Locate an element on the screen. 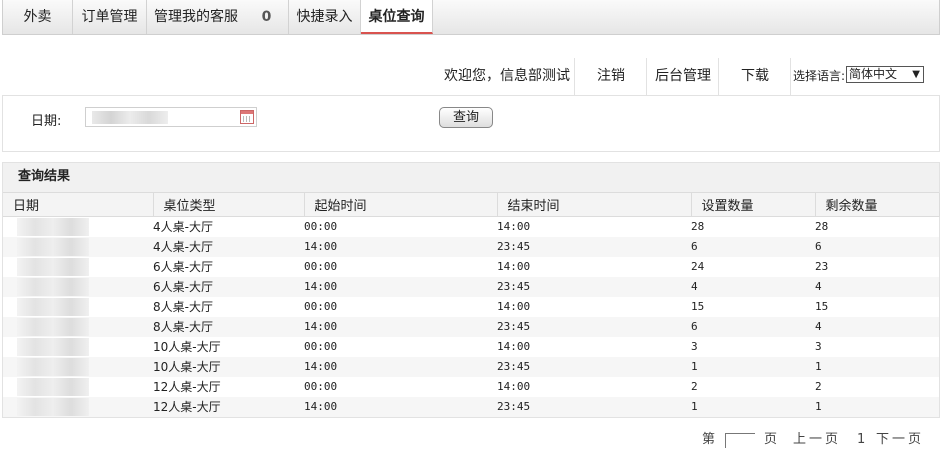 This screenshot has height=456, width=950. table-row: 12人桌-大厅 14:00 23:45 1 1 is located at coordinates (471, 406).